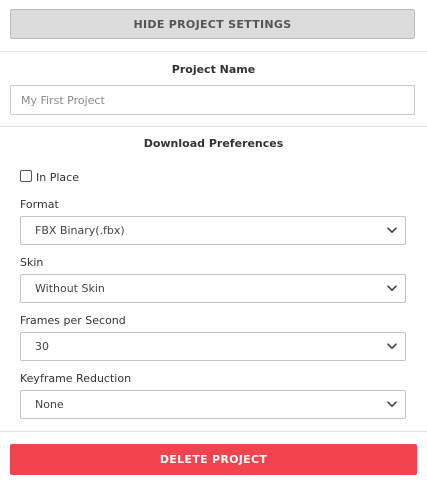 This screenshot has height=489, width=427. What do you see at coordinates (212, 100) in the screenshot?
I see `project-name-input` at bounding box center [212, 100].